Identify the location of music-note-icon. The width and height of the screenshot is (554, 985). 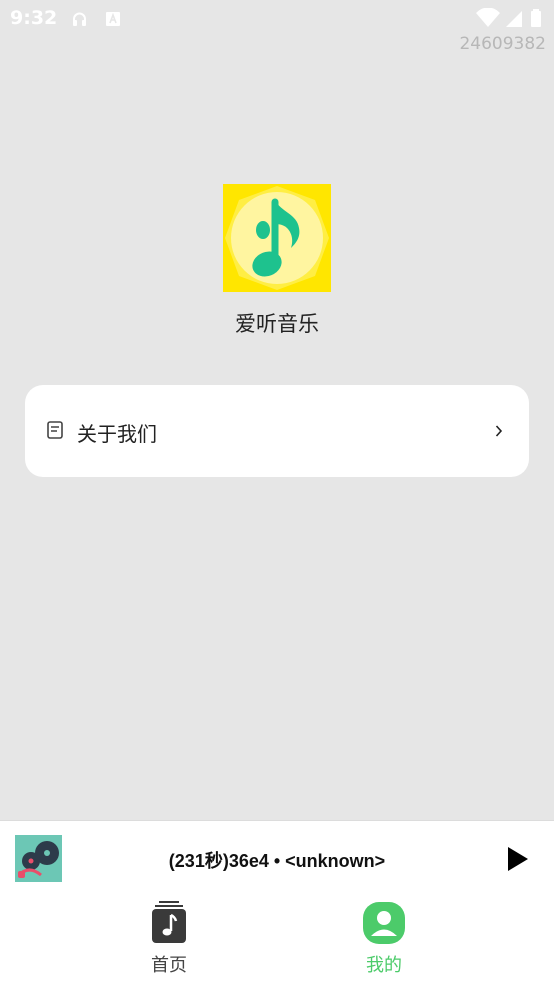
(277, 238).